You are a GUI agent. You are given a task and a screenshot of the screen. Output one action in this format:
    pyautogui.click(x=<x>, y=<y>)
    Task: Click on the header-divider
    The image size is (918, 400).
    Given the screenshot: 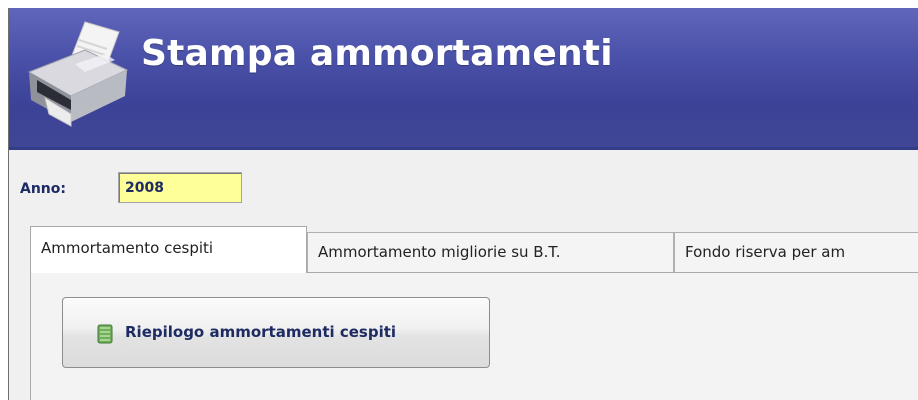 What is the action you would take?
    pyautogui.click(x=463, y=148)
    